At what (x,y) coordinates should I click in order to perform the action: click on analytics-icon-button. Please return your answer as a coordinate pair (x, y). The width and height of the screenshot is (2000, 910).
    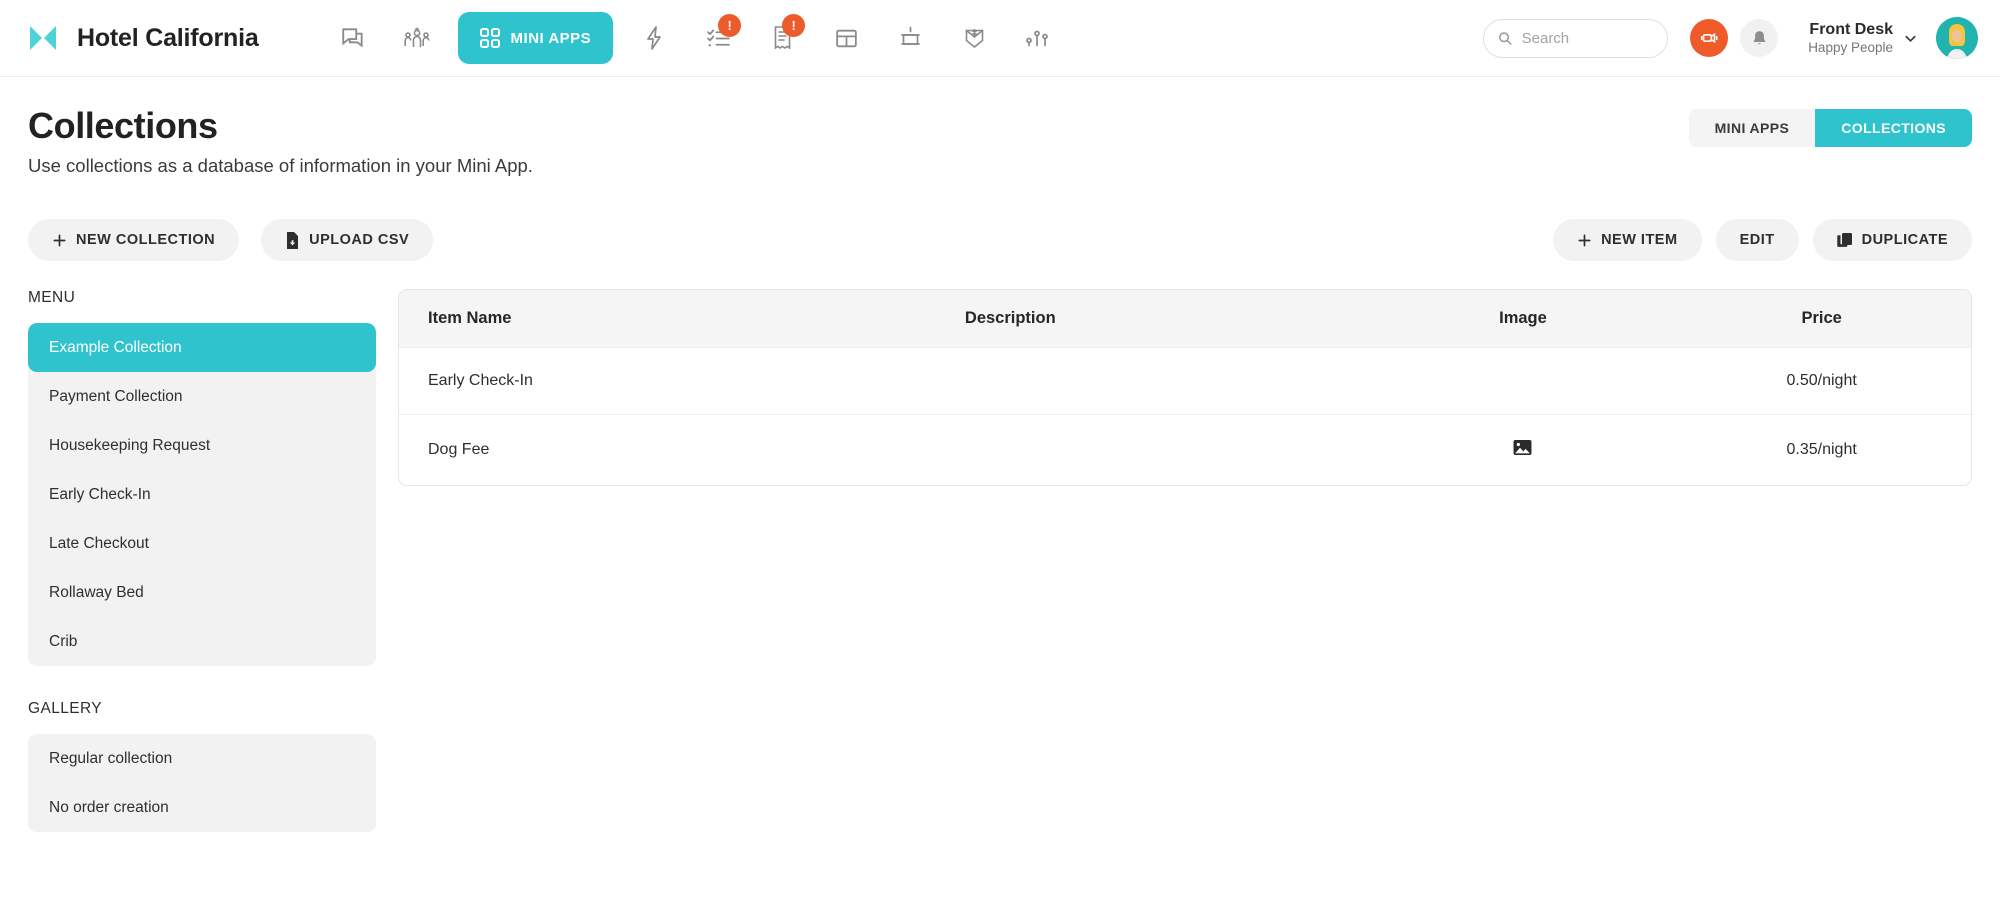
    Looking at the image, I should click on (1038, 38).